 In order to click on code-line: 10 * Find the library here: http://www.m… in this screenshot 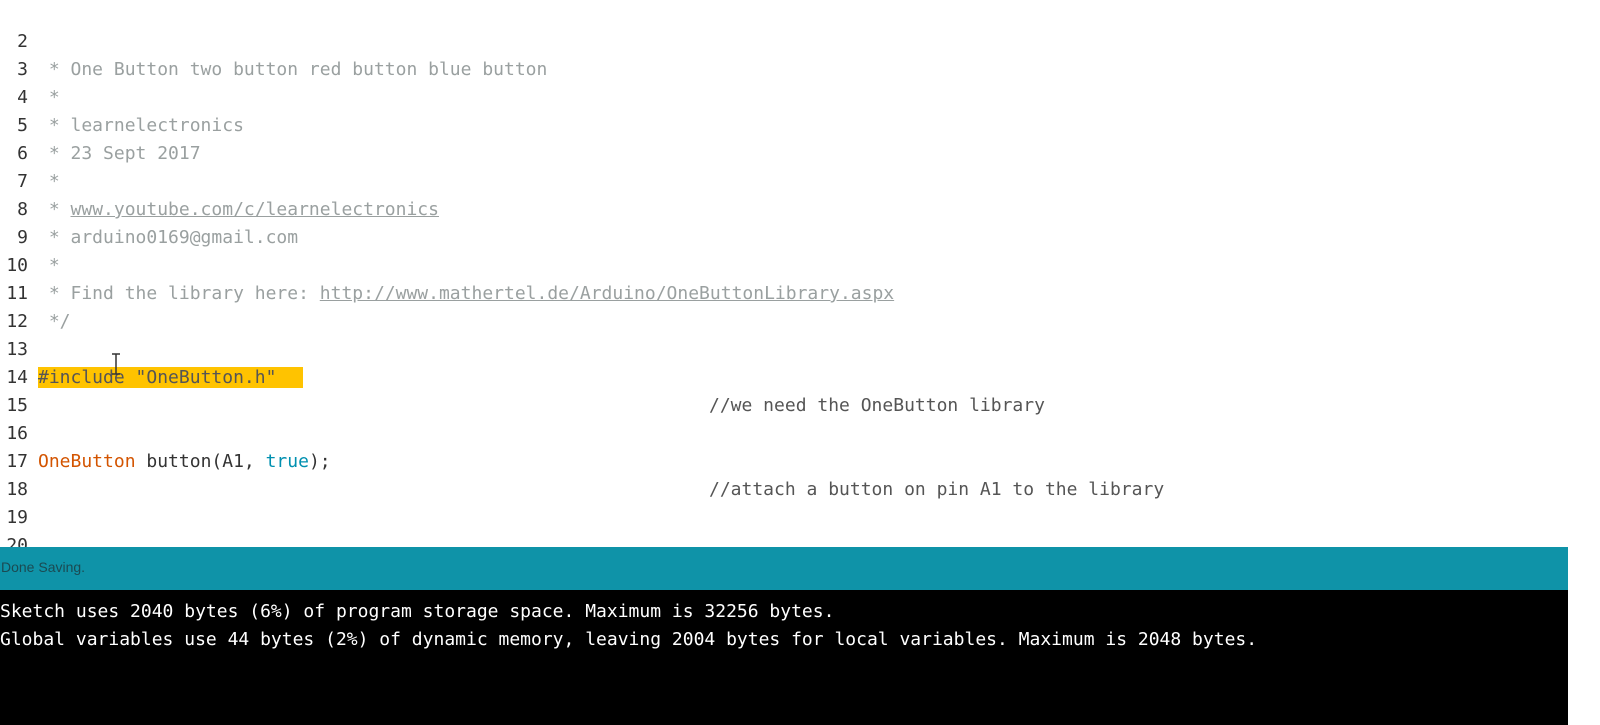, I will do `click(784, 264)`.